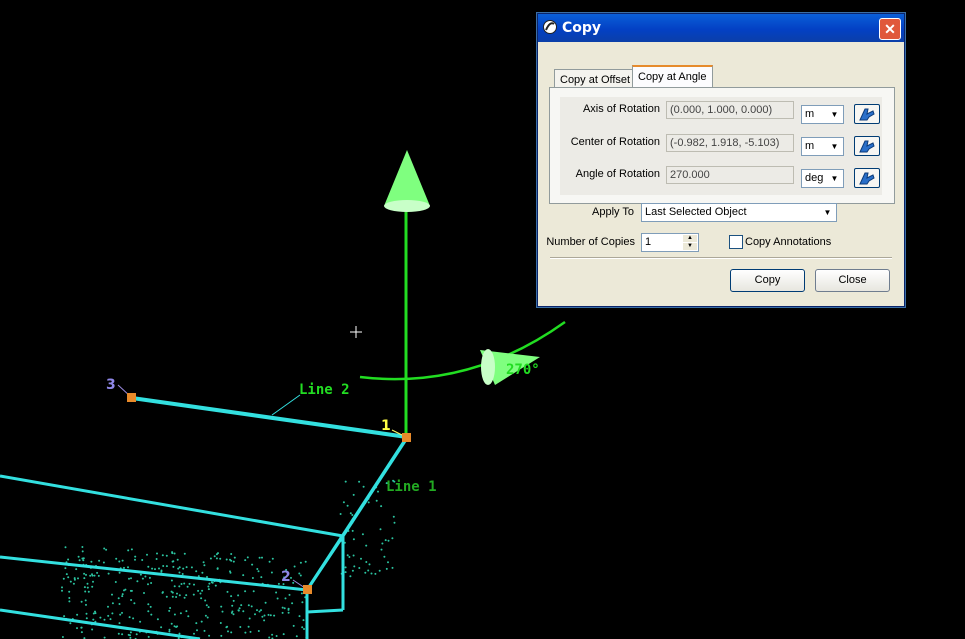 This screenshot has width=965, height=639. I want to click on pick-axis-button, so click(867, 114).